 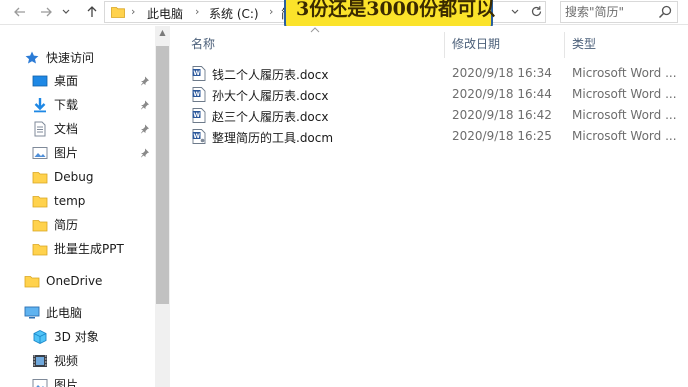 I want to click on sidebar-item-label: 简历, so click(x=66, y=225).